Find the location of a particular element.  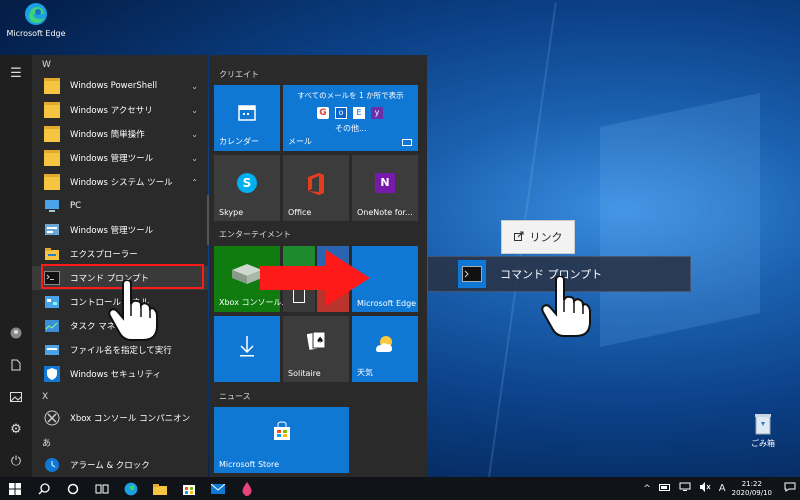

tile-microsoft-store: Microsoft Store is located at coordinates (281, 440).